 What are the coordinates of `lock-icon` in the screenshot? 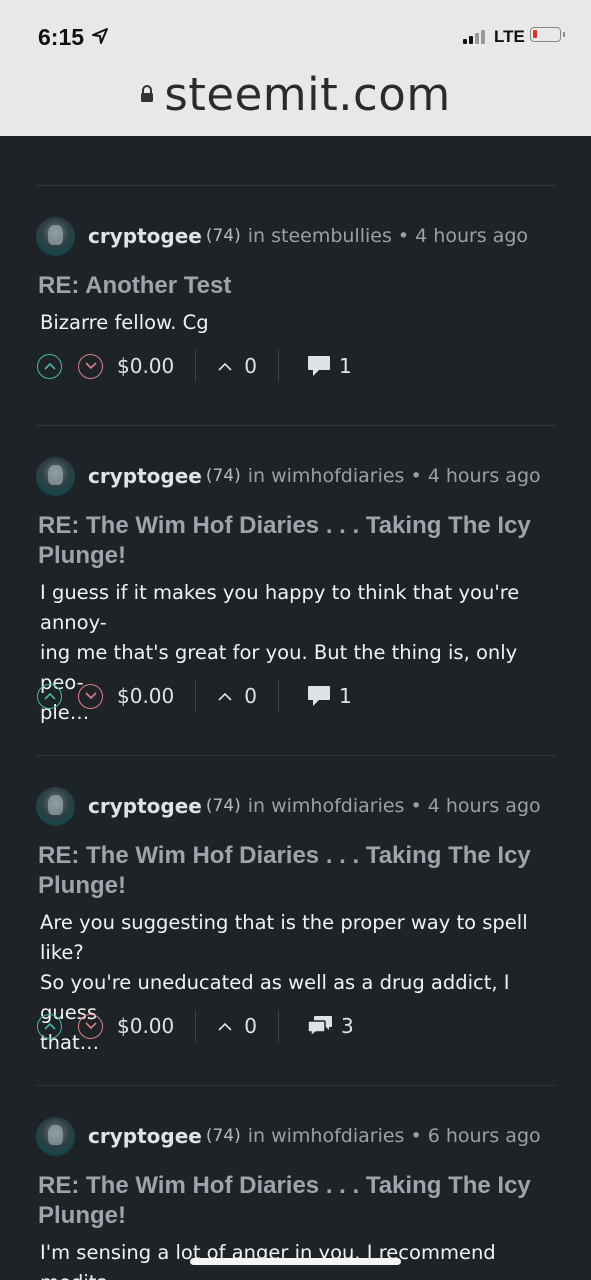 It's located at (147, 93).